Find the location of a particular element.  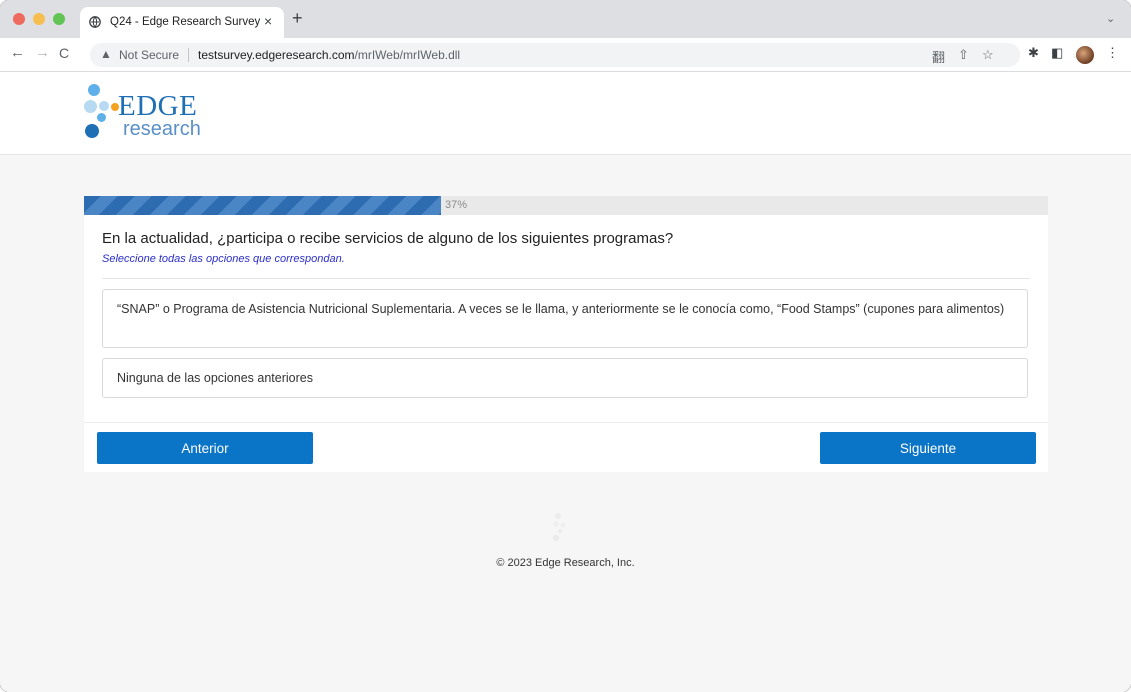

progress-fill is located at coordinates (262, 205).